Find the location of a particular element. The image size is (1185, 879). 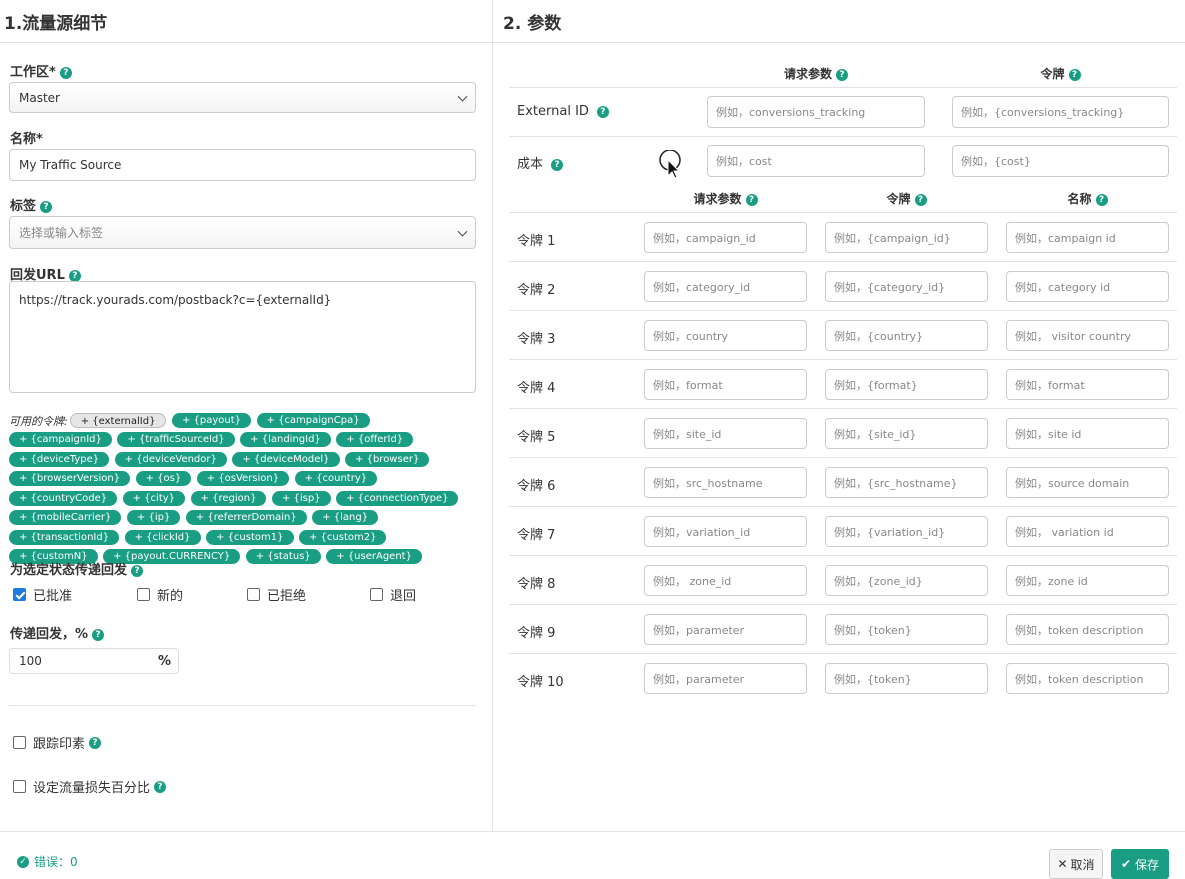

token-chip: + {deviceVendor} is located at coordinates (170, 459).